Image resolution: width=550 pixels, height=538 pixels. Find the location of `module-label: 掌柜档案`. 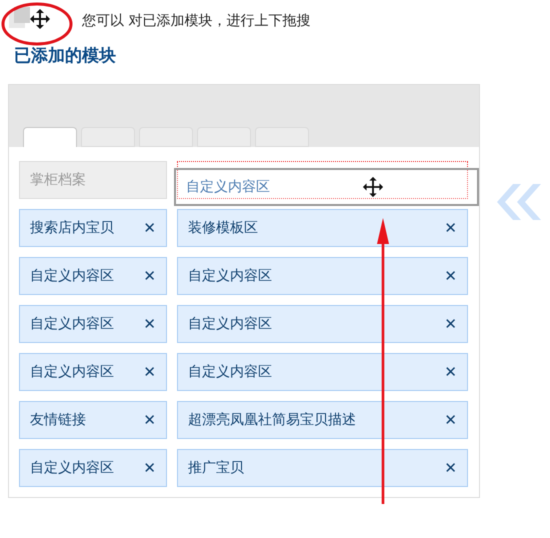

module-label: 掌柜档案 is located at coordinates (58, 180).